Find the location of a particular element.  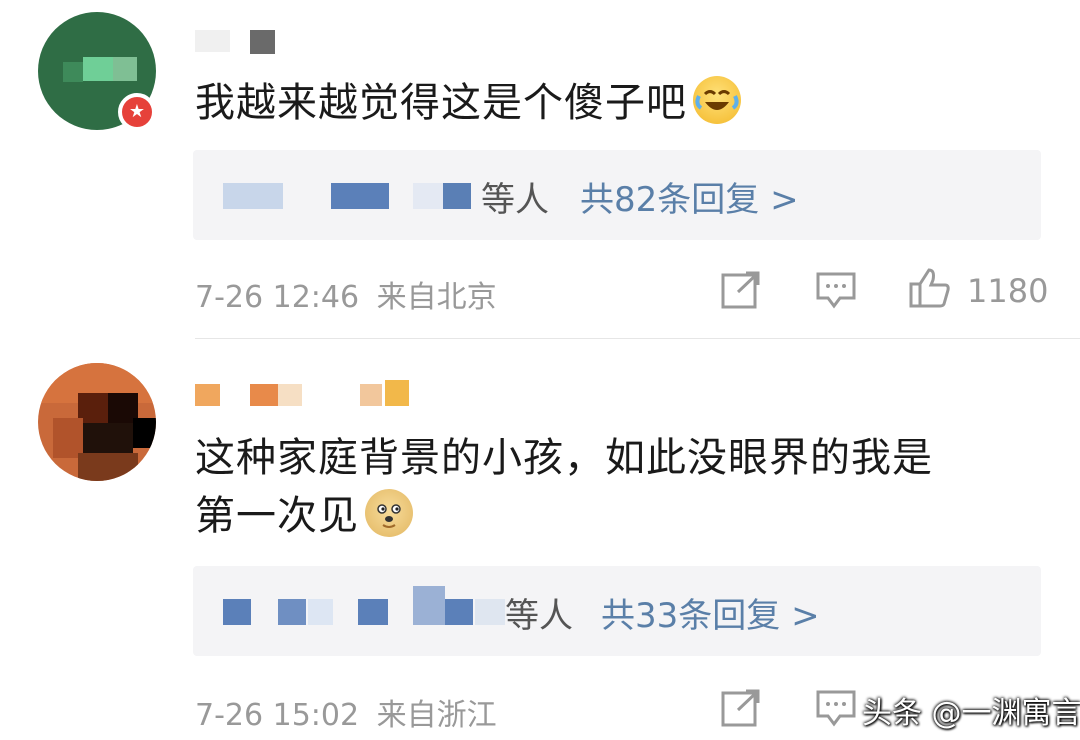

avatar is located at coordinates (97, 422).